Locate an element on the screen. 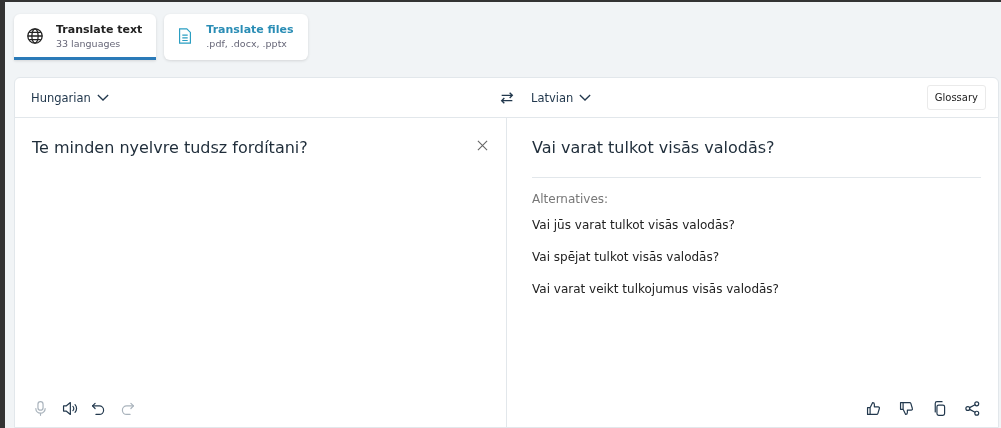 The image size is (1001, 428). alternative-translation: Vai spējat tulkot visās valodās? is located at coordinates (756, 257).